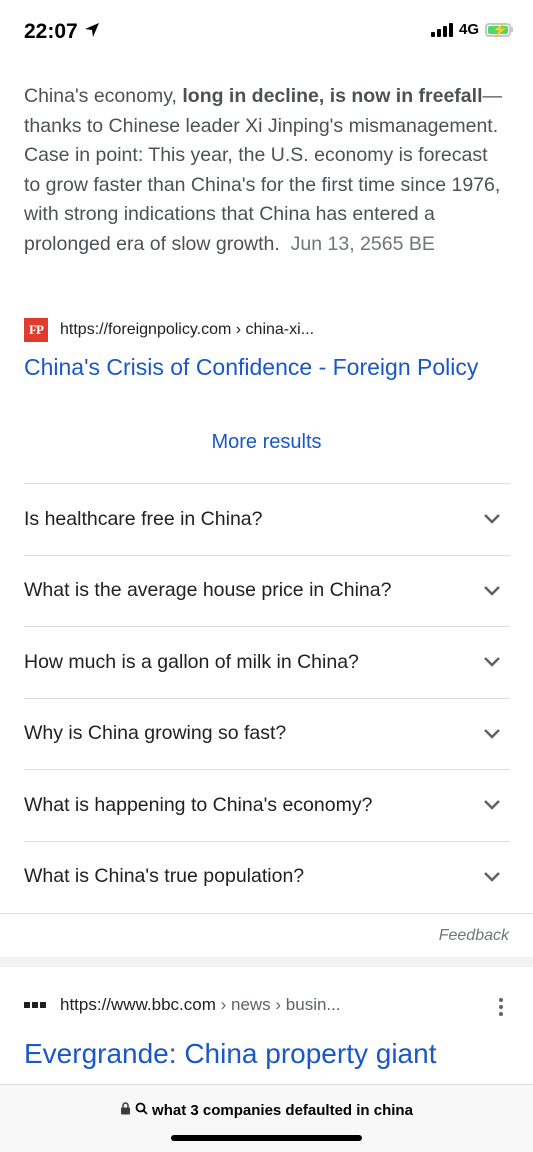 This screenshot has width=533, height=1152. I want to click on battery-icon: ⚡, so click(499, 29).